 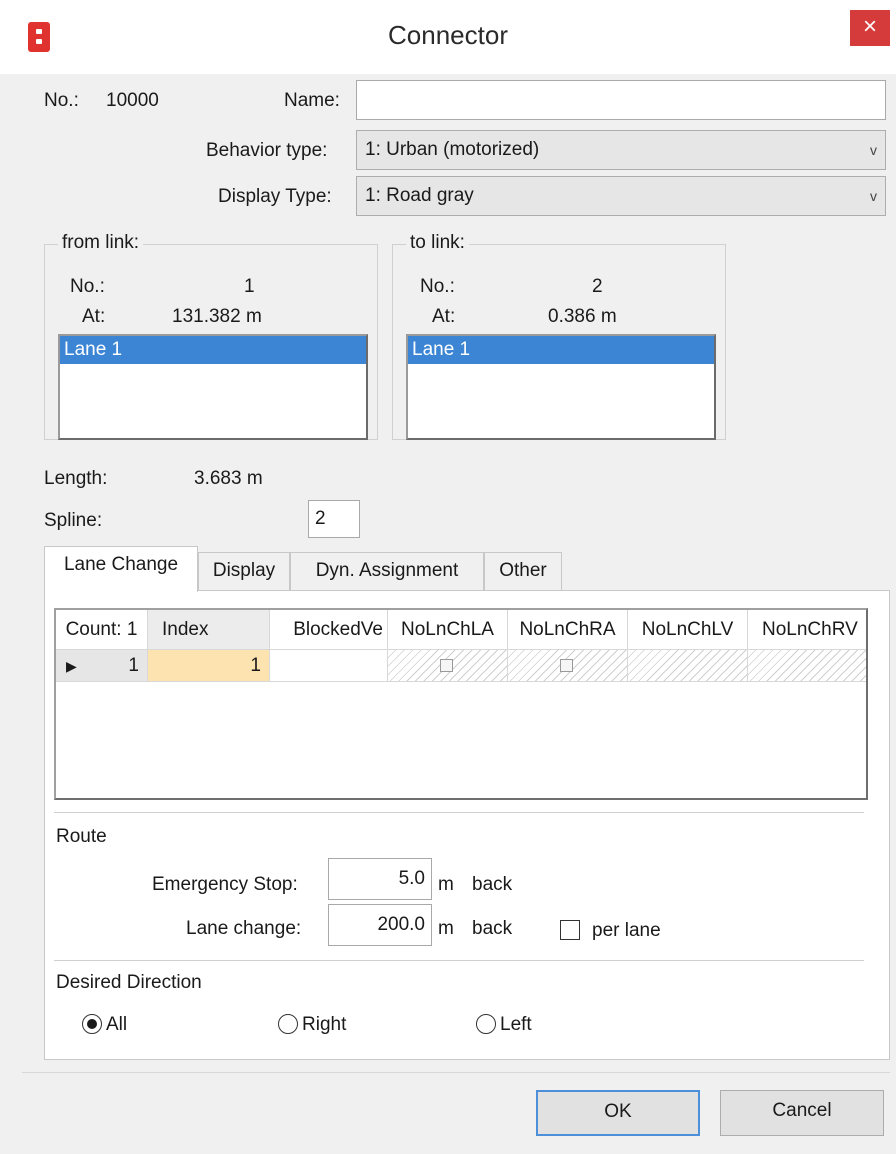 What do you see at coordinates (621, 150) in the screenshot?
I see `behavior-type-select: 1: Urban (motorized) v` at bounding box center [621, 150].